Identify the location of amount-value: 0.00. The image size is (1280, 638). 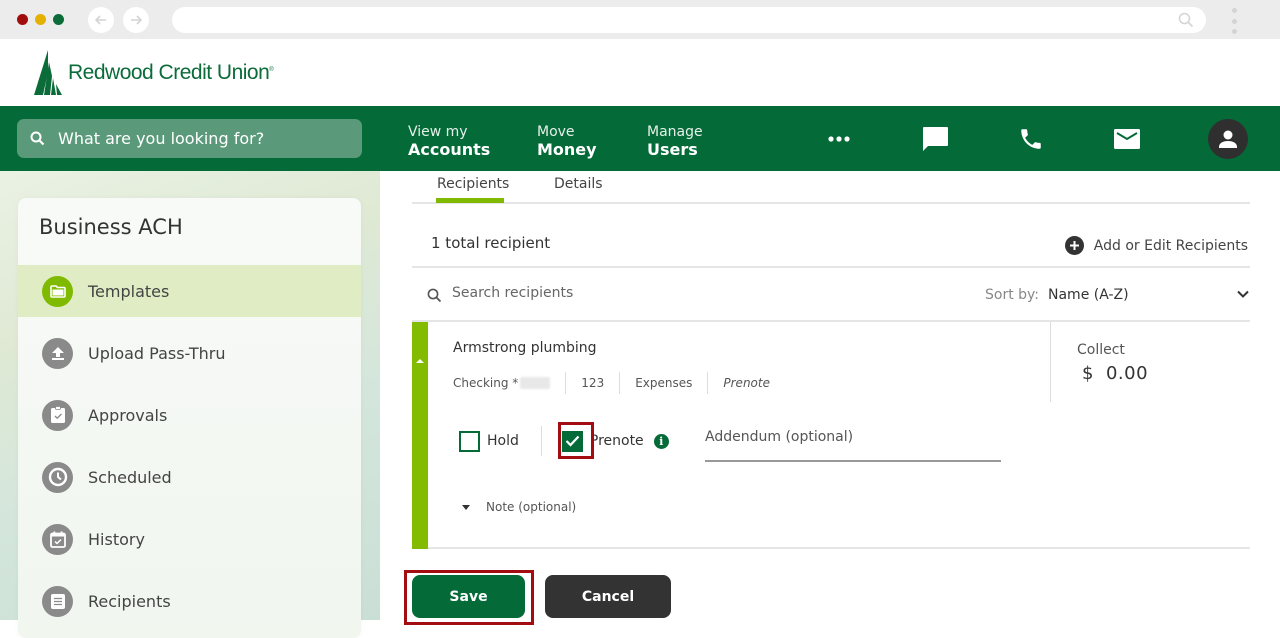
(1127, 373).